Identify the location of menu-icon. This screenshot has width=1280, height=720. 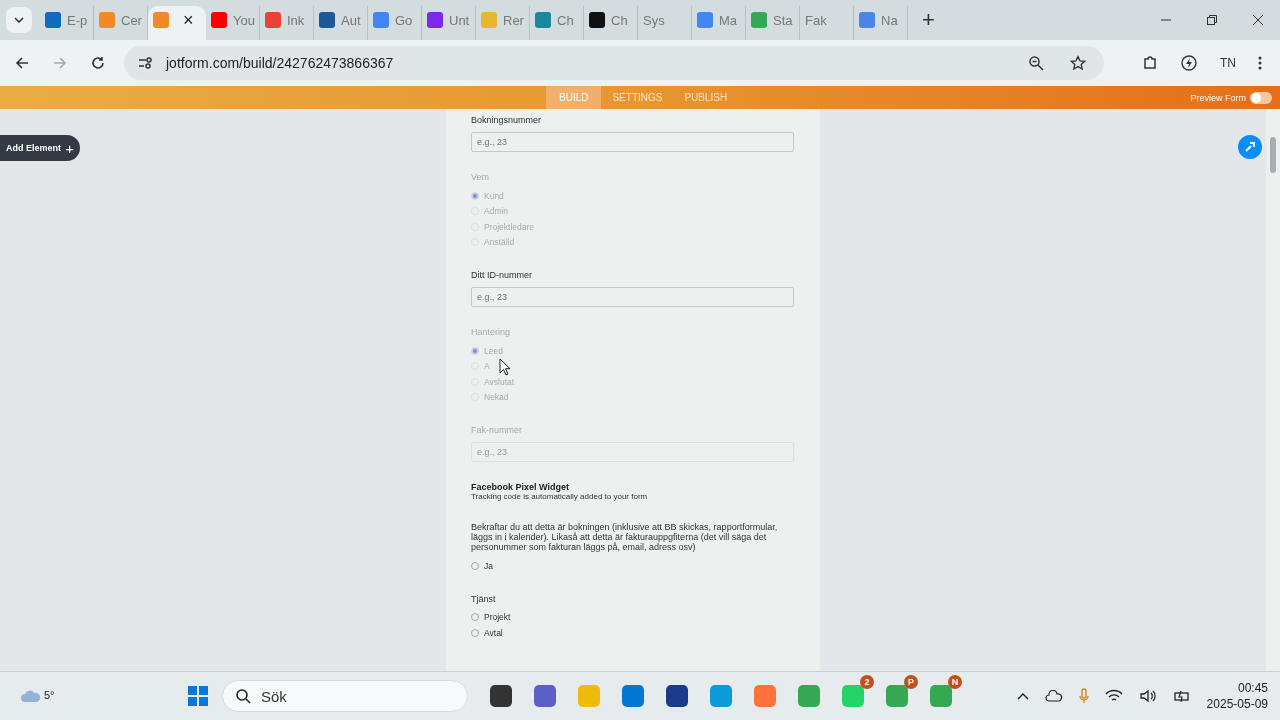
(1260, 63).